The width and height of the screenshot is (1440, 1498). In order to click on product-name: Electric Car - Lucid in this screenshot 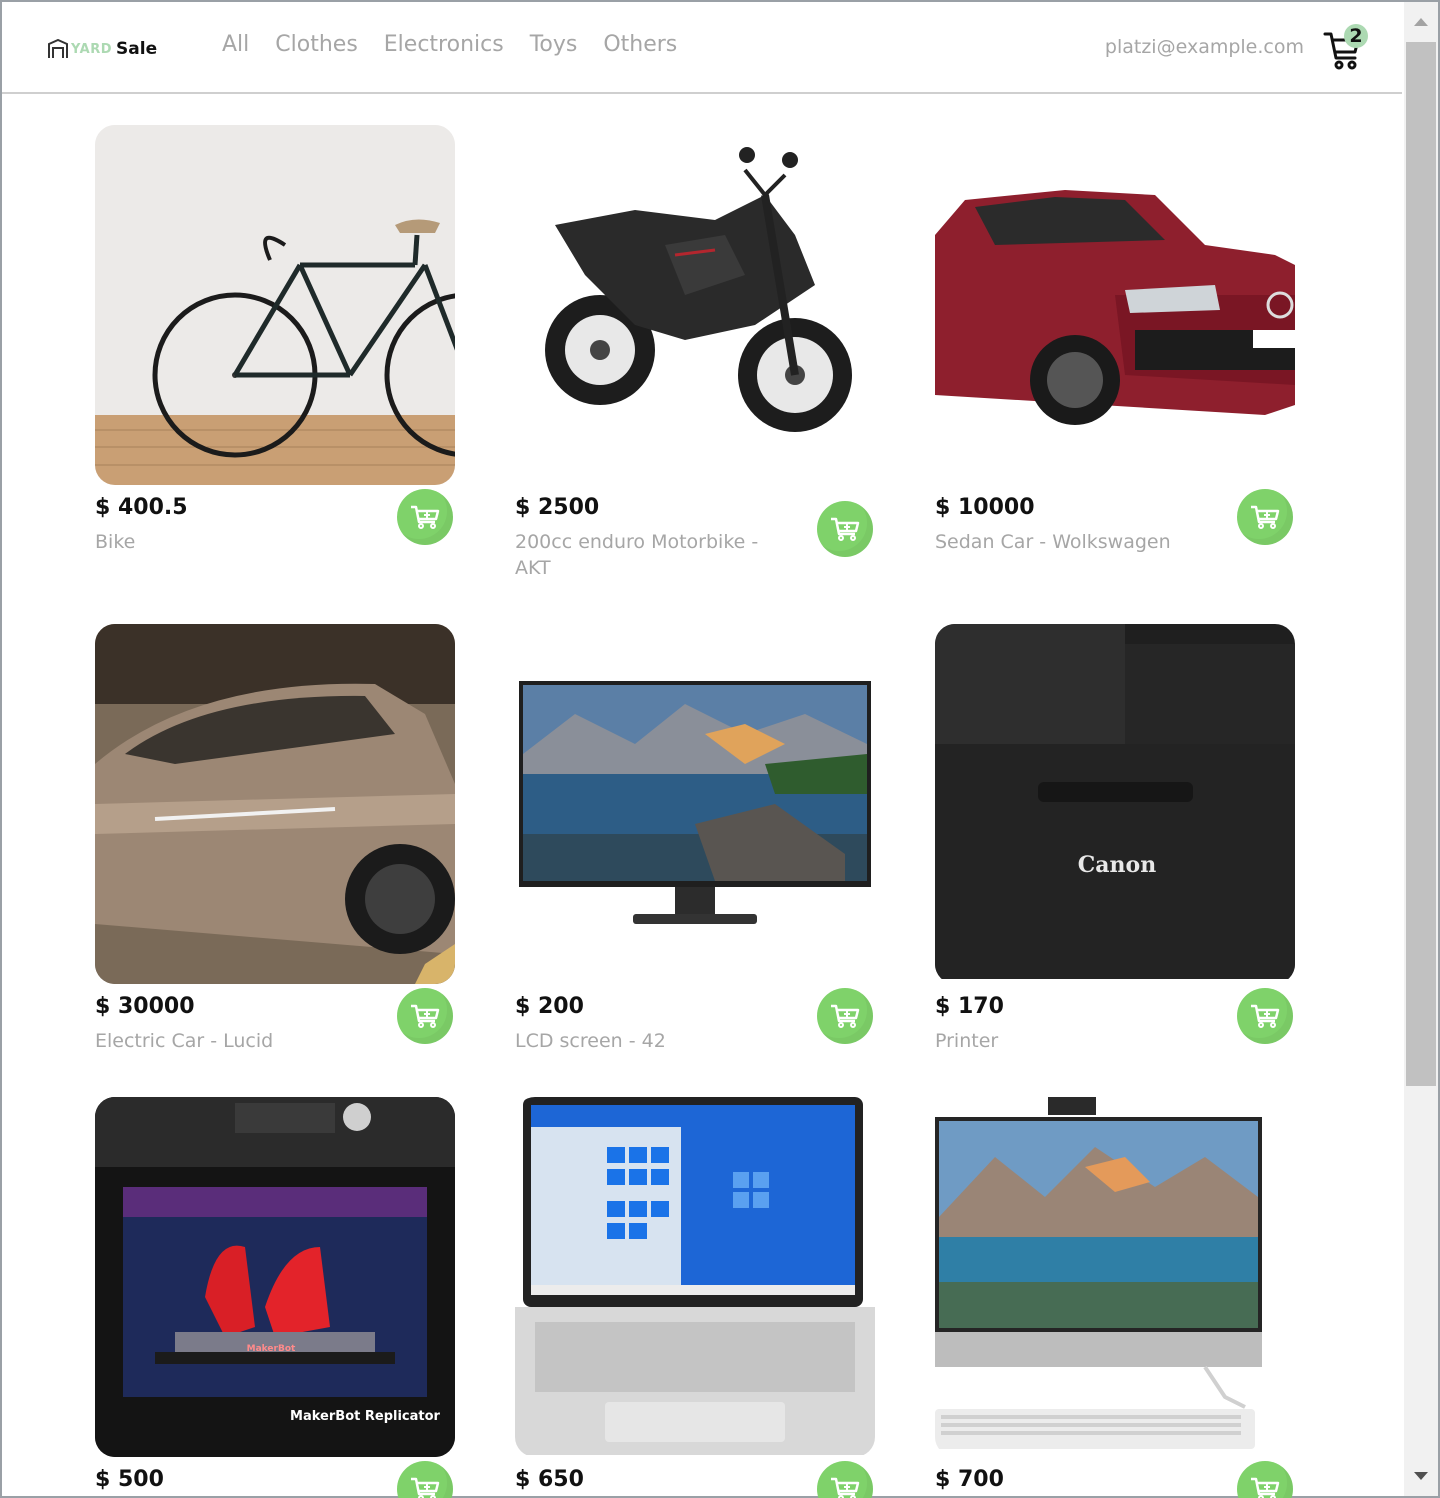, I will do `click(184, 1041)`.